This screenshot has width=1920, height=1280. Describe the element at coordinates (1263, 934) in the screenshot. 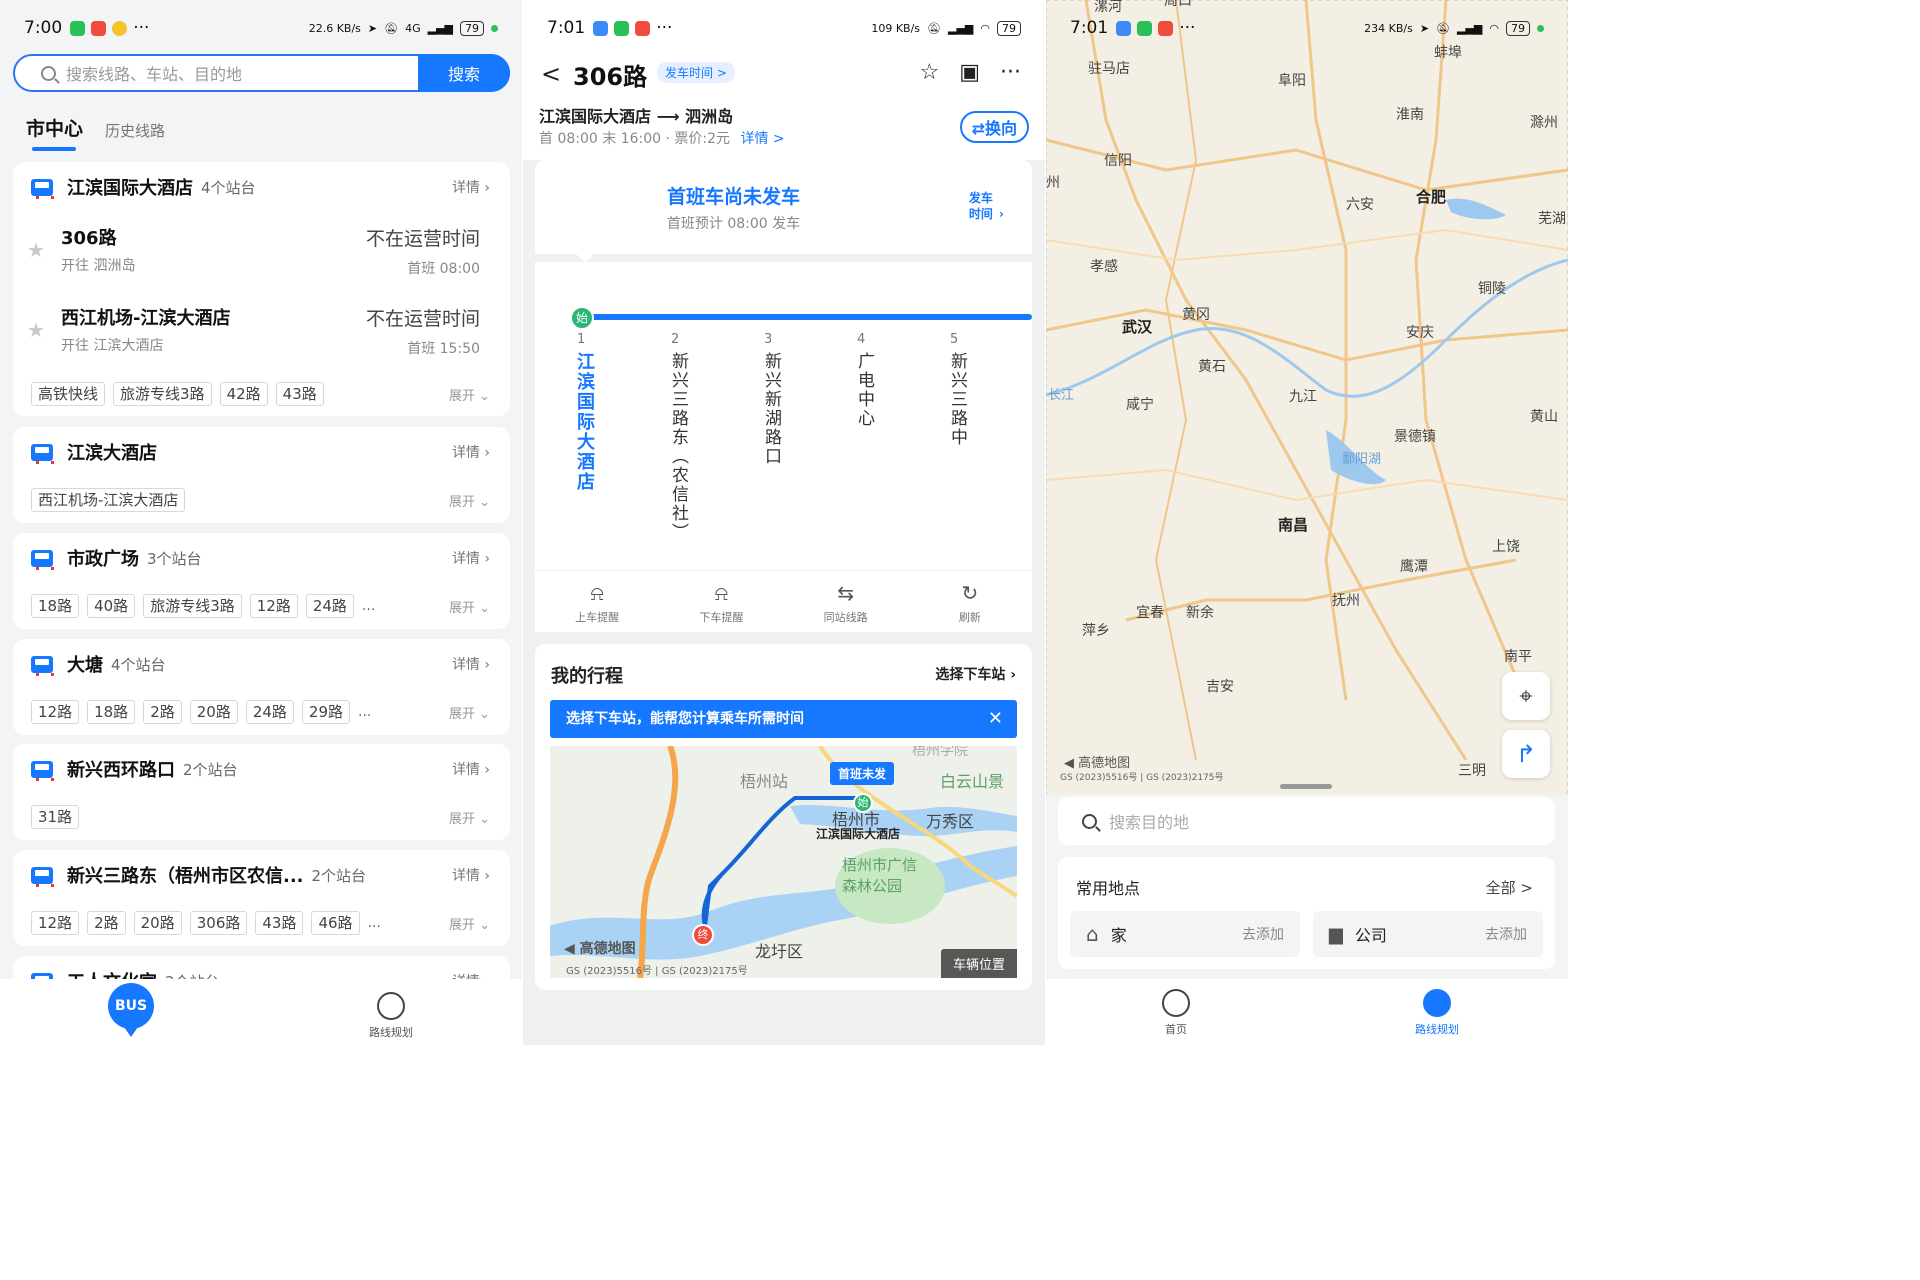

I see `add-home-link: 去添加` at that location.